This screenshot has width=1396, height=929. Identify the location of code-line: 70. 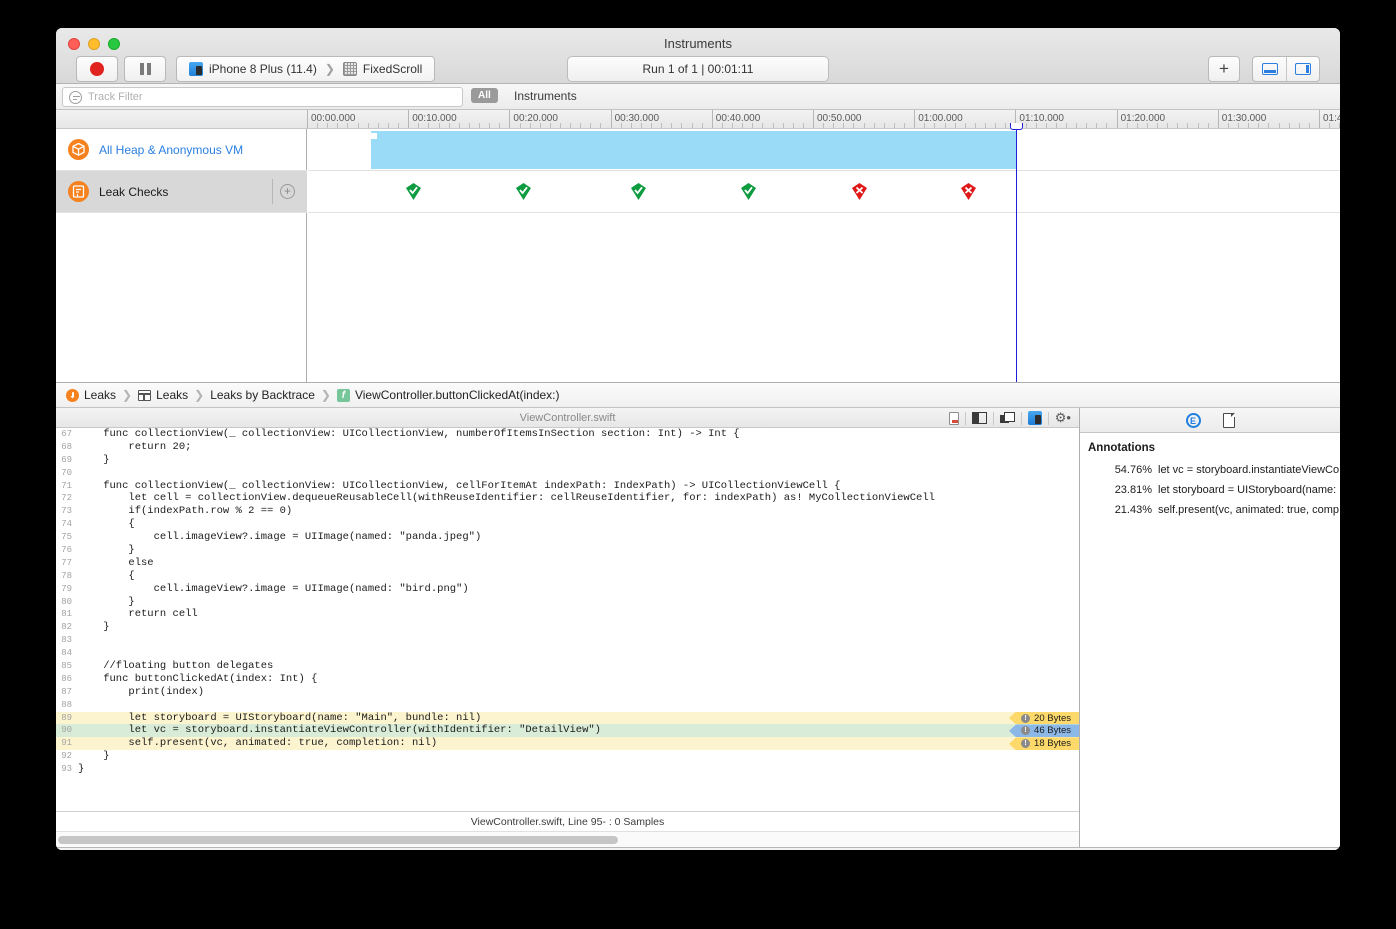
(567, 473).